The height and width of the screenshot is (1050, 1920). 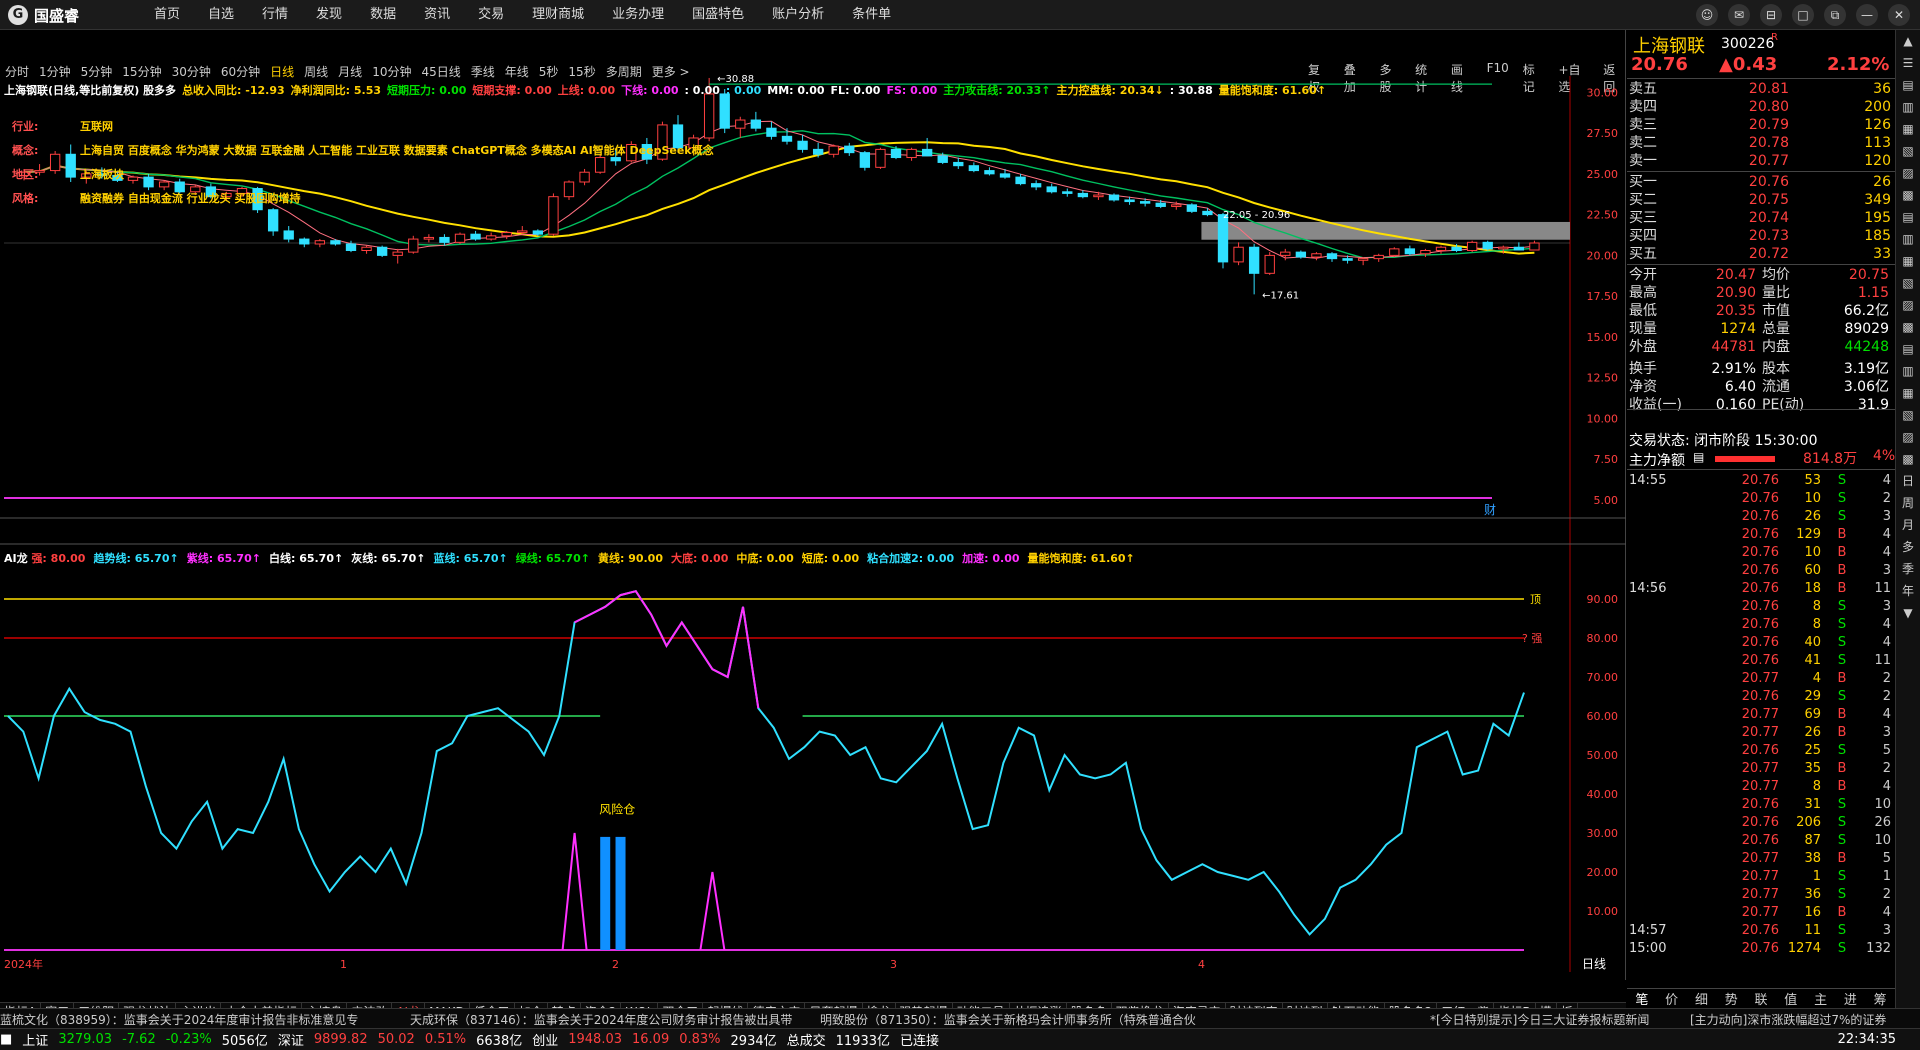 I want to click on order-price: 20.73, so click(x=1768, y=236).